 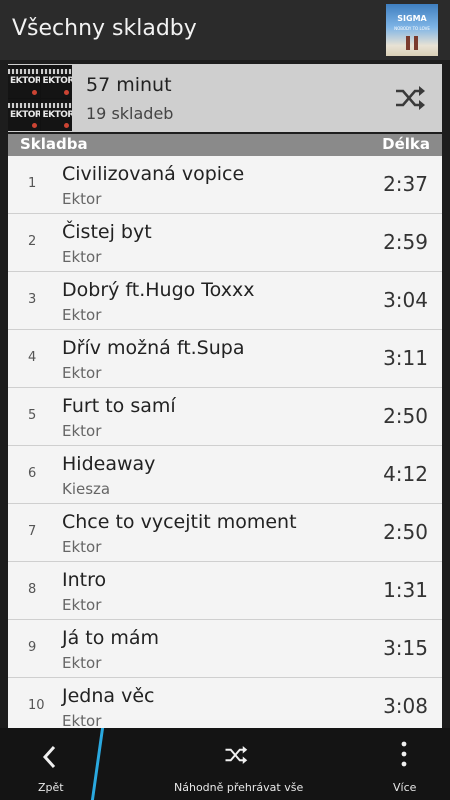 I want to click on track-number: 6, so click(x=32, y=473).